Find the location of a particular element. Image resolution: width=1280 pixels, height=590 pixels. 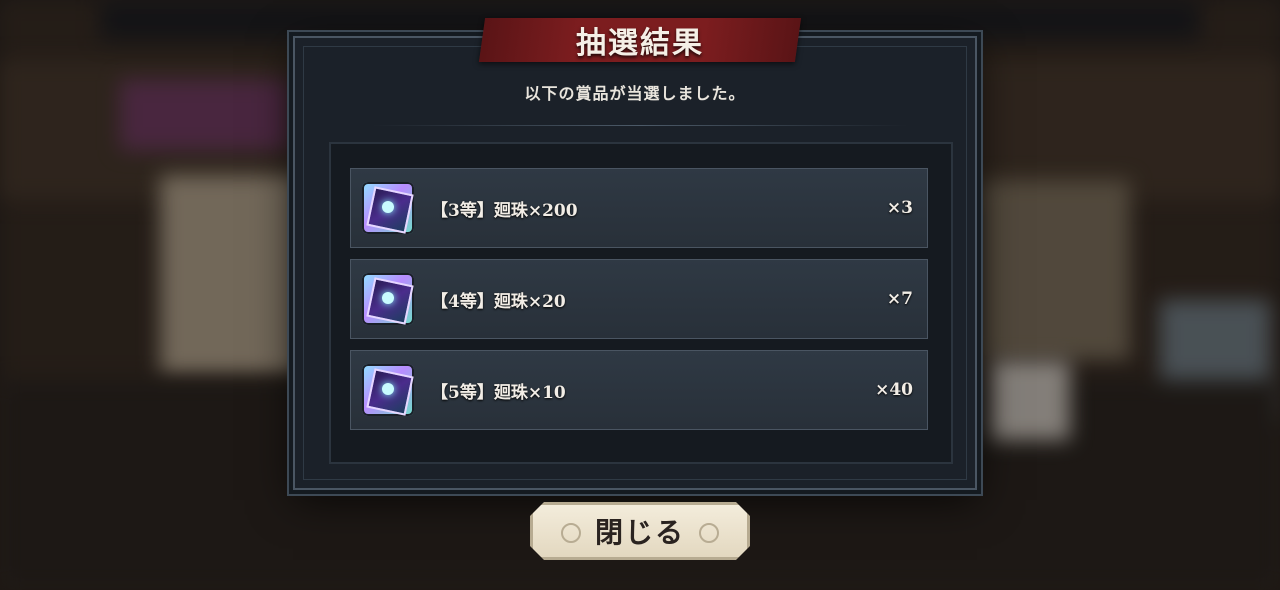

close-button-label: 閉じる is located at coordinates (639, 532).